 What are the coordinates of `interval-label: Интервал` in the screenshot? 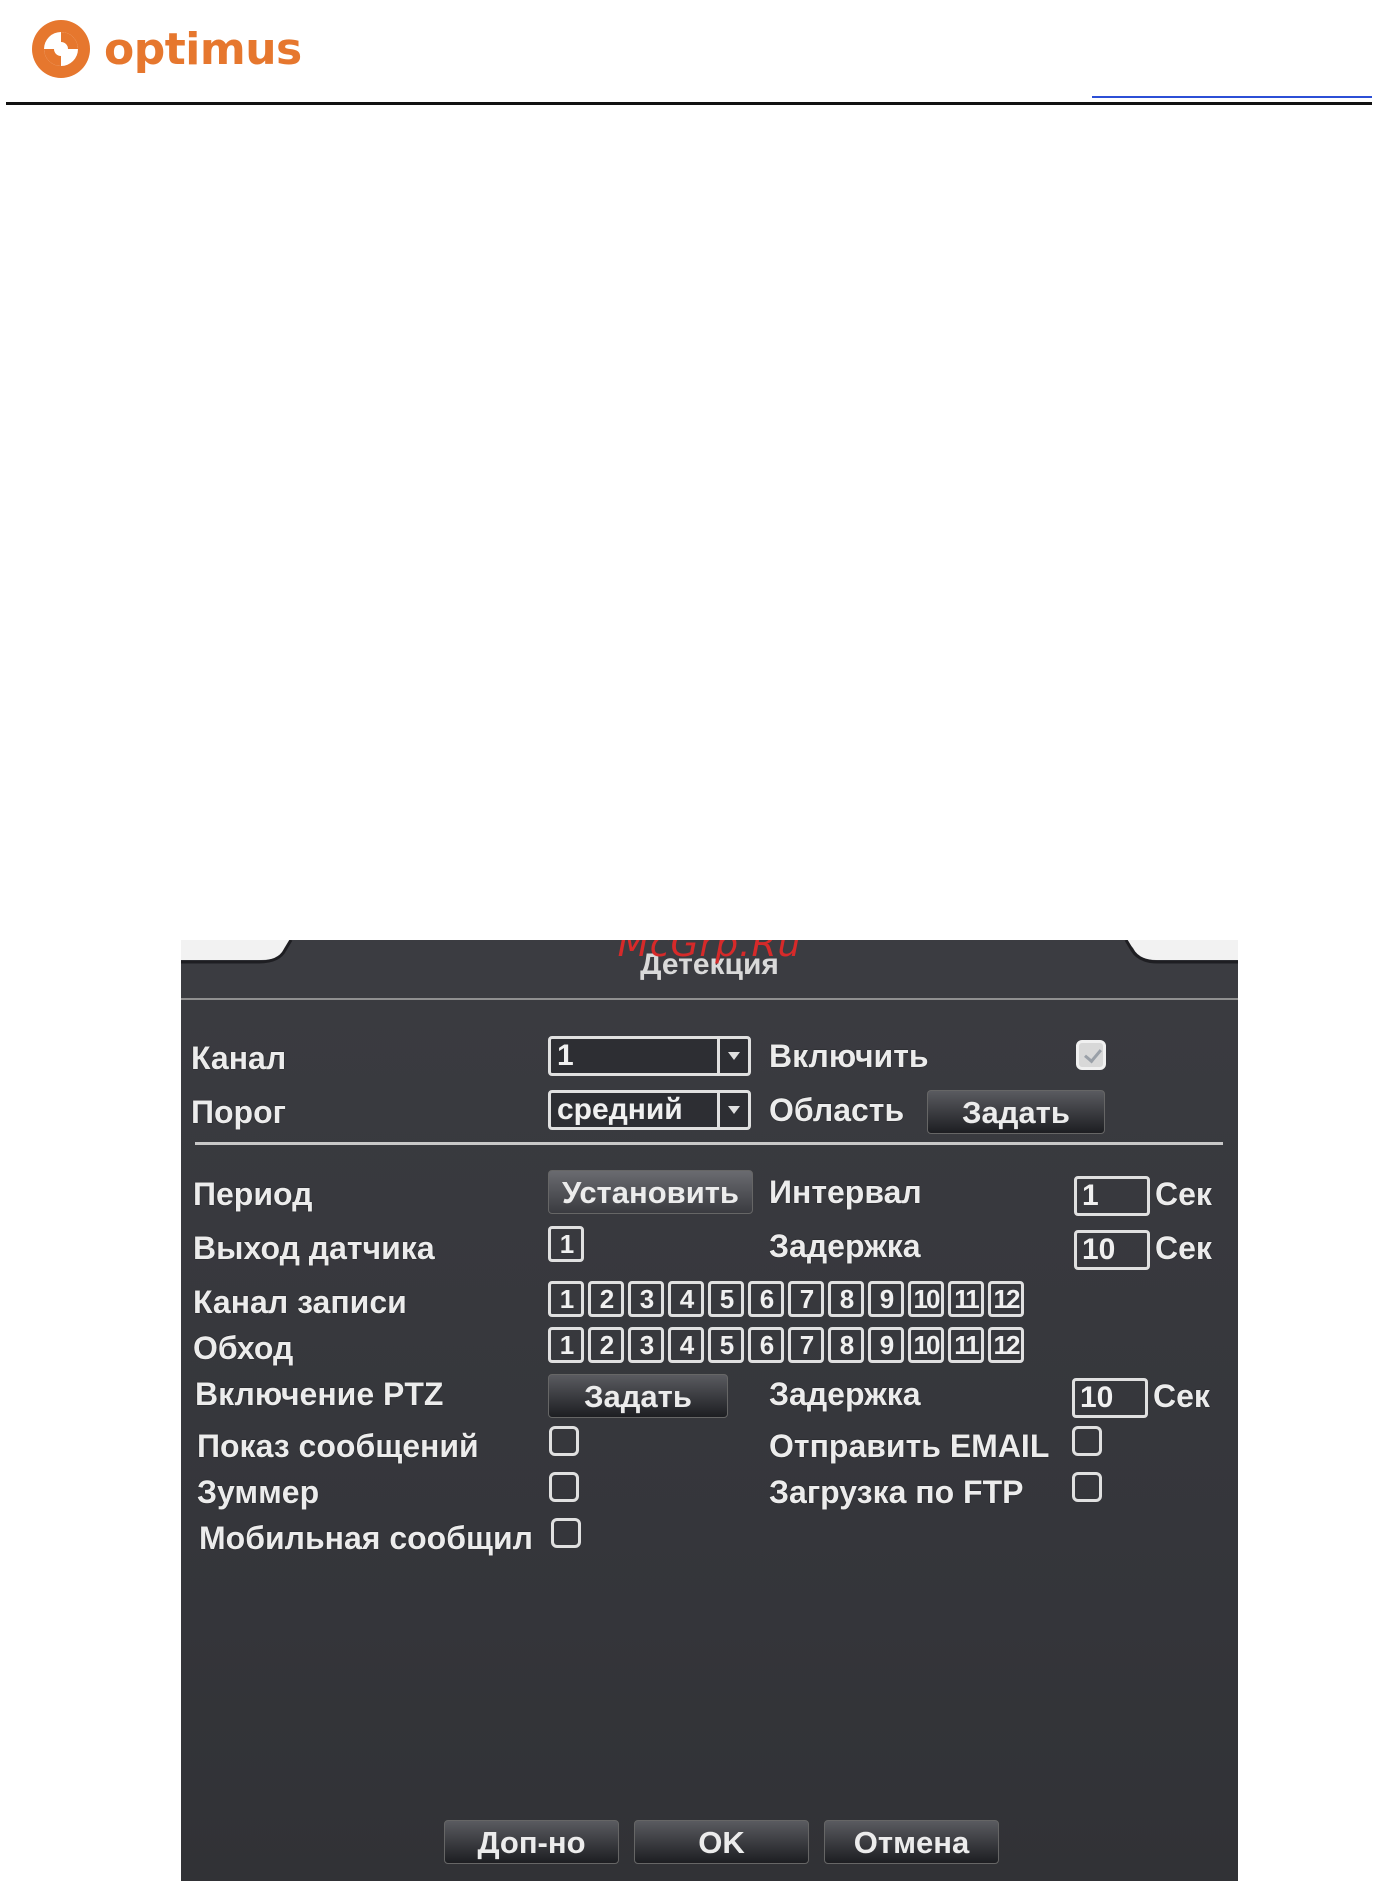 It's located at (845, 1192).